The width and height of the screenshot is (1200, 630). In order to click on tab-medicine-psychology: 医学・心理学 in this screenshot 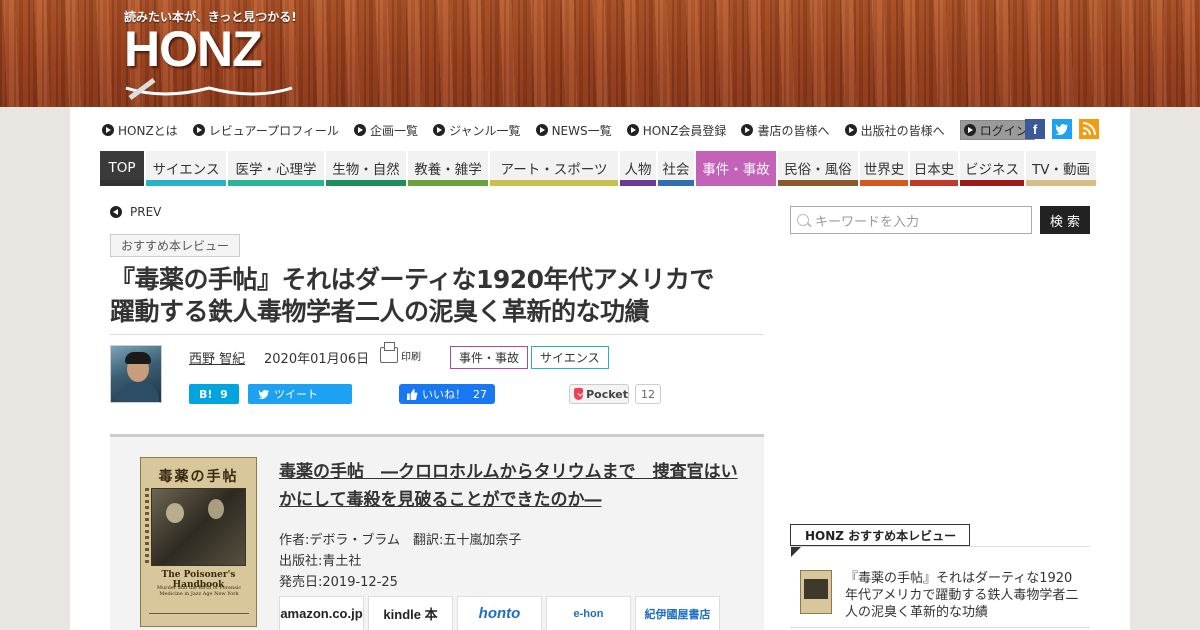, I will do `click(276, 168)`.